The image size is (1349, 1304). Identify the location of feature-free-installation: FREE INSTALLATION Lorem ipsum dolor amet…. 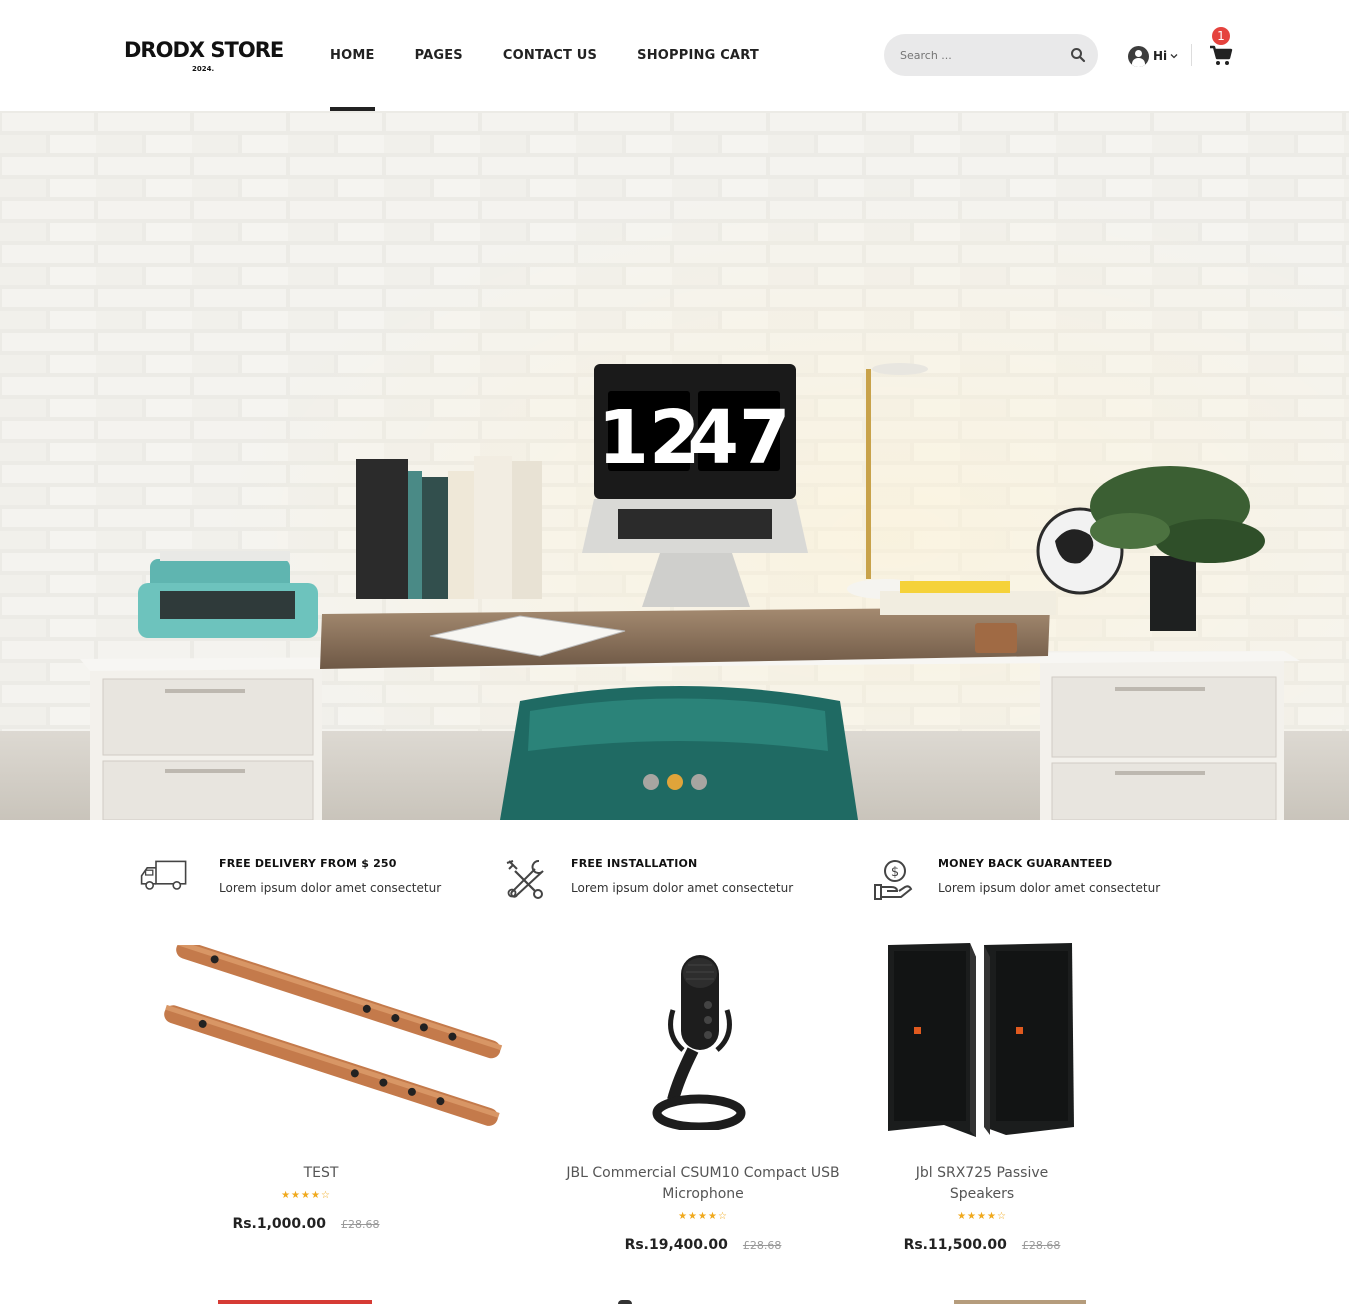
(663, 880).